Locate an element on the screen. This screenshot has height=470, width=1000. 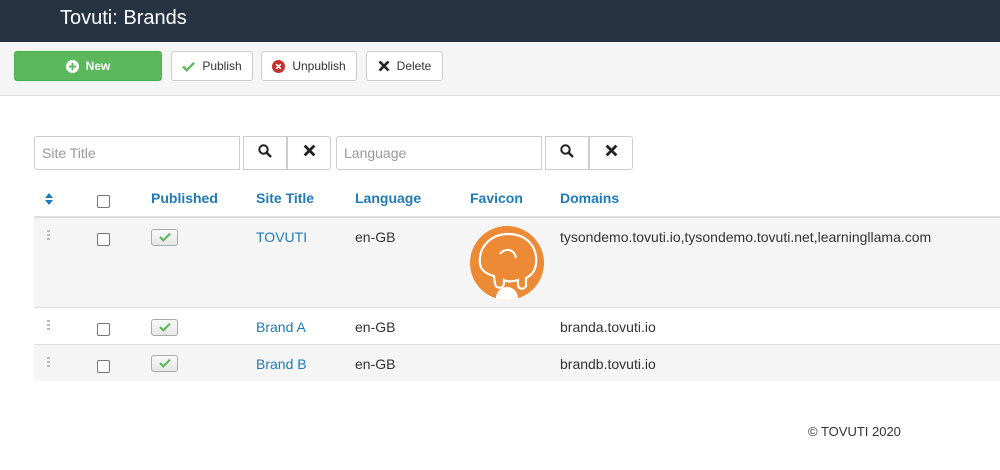
column-header-favicon: Favicon is located at coordinates (496, 198).